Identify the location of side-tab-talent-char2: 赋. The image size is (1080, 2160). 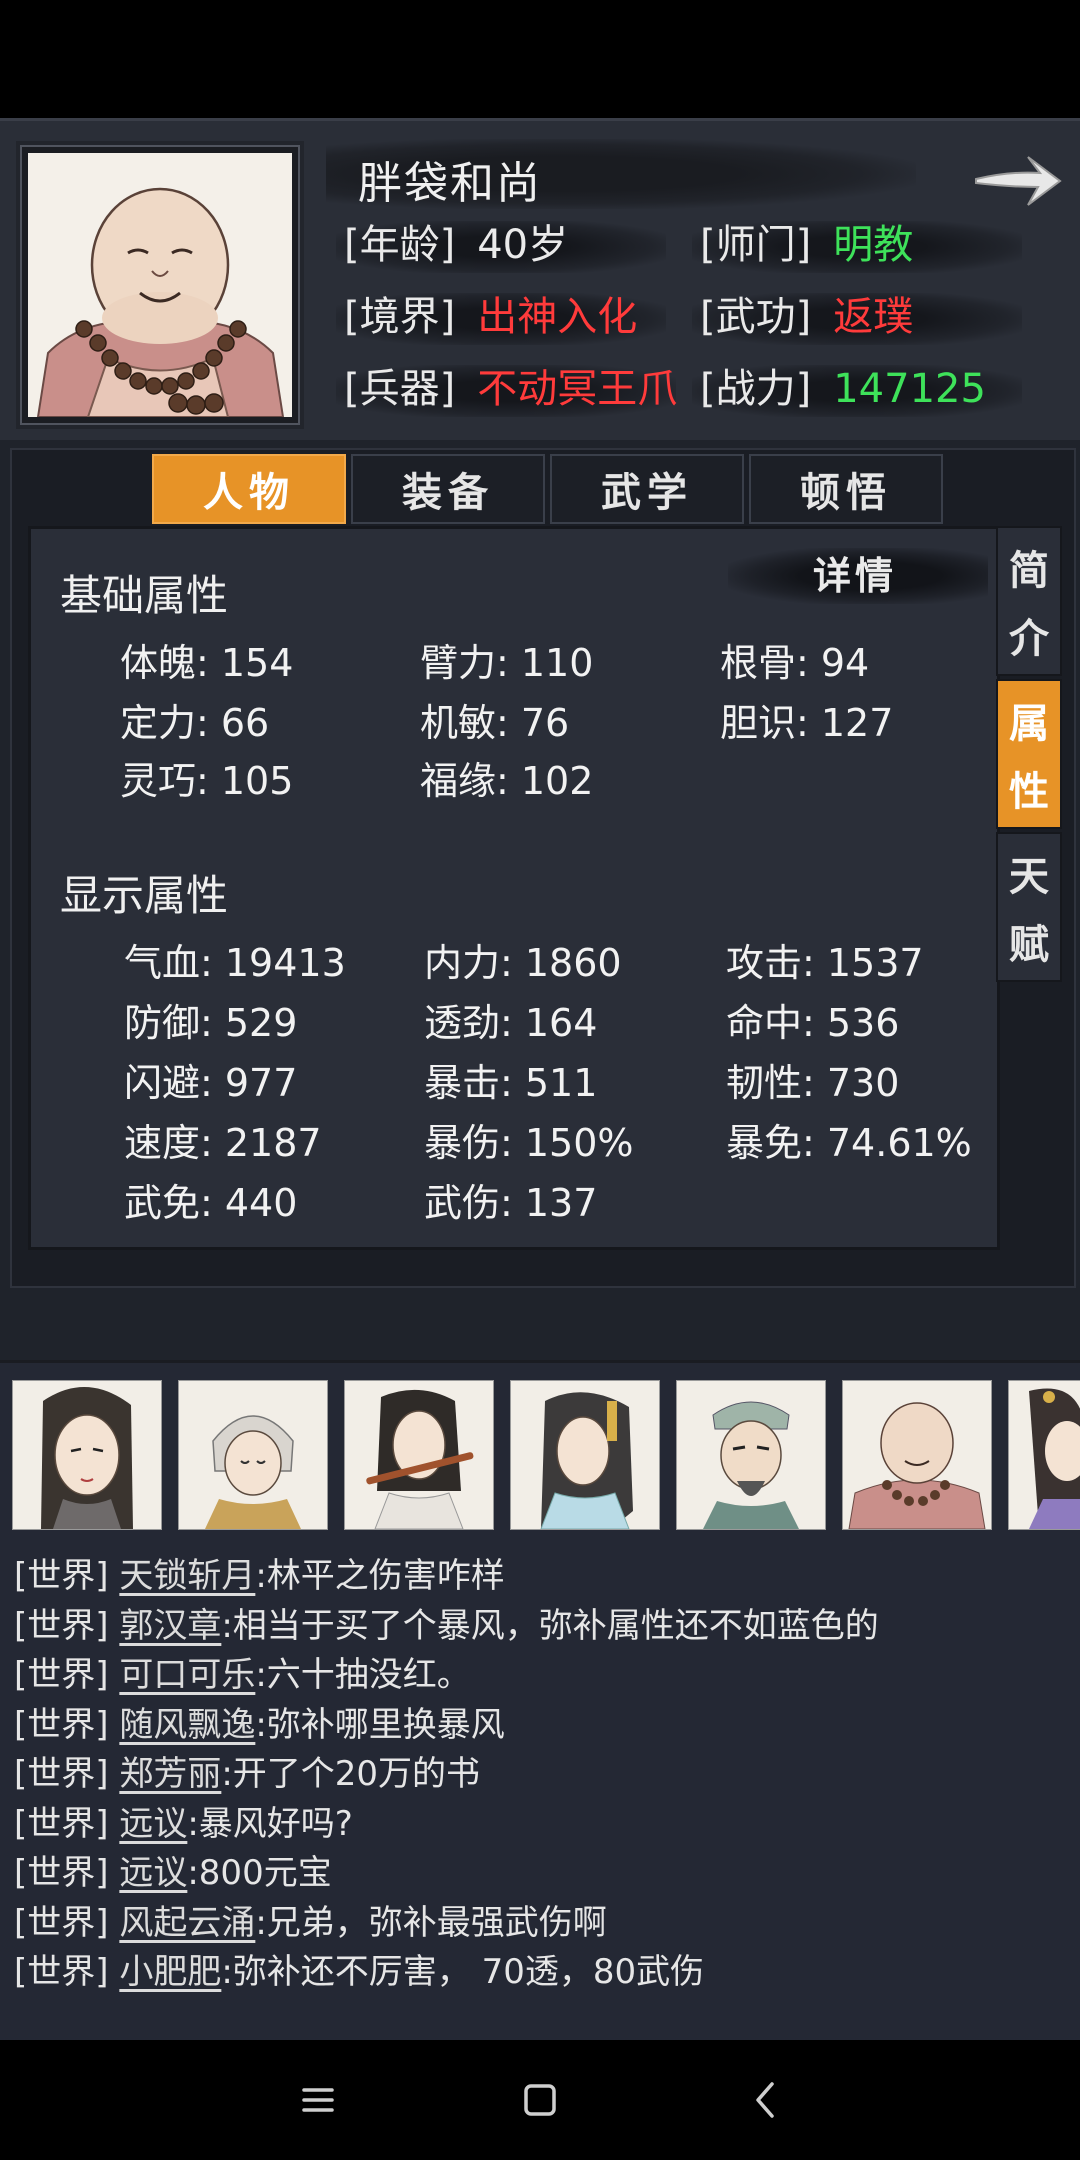
(1029, 944).